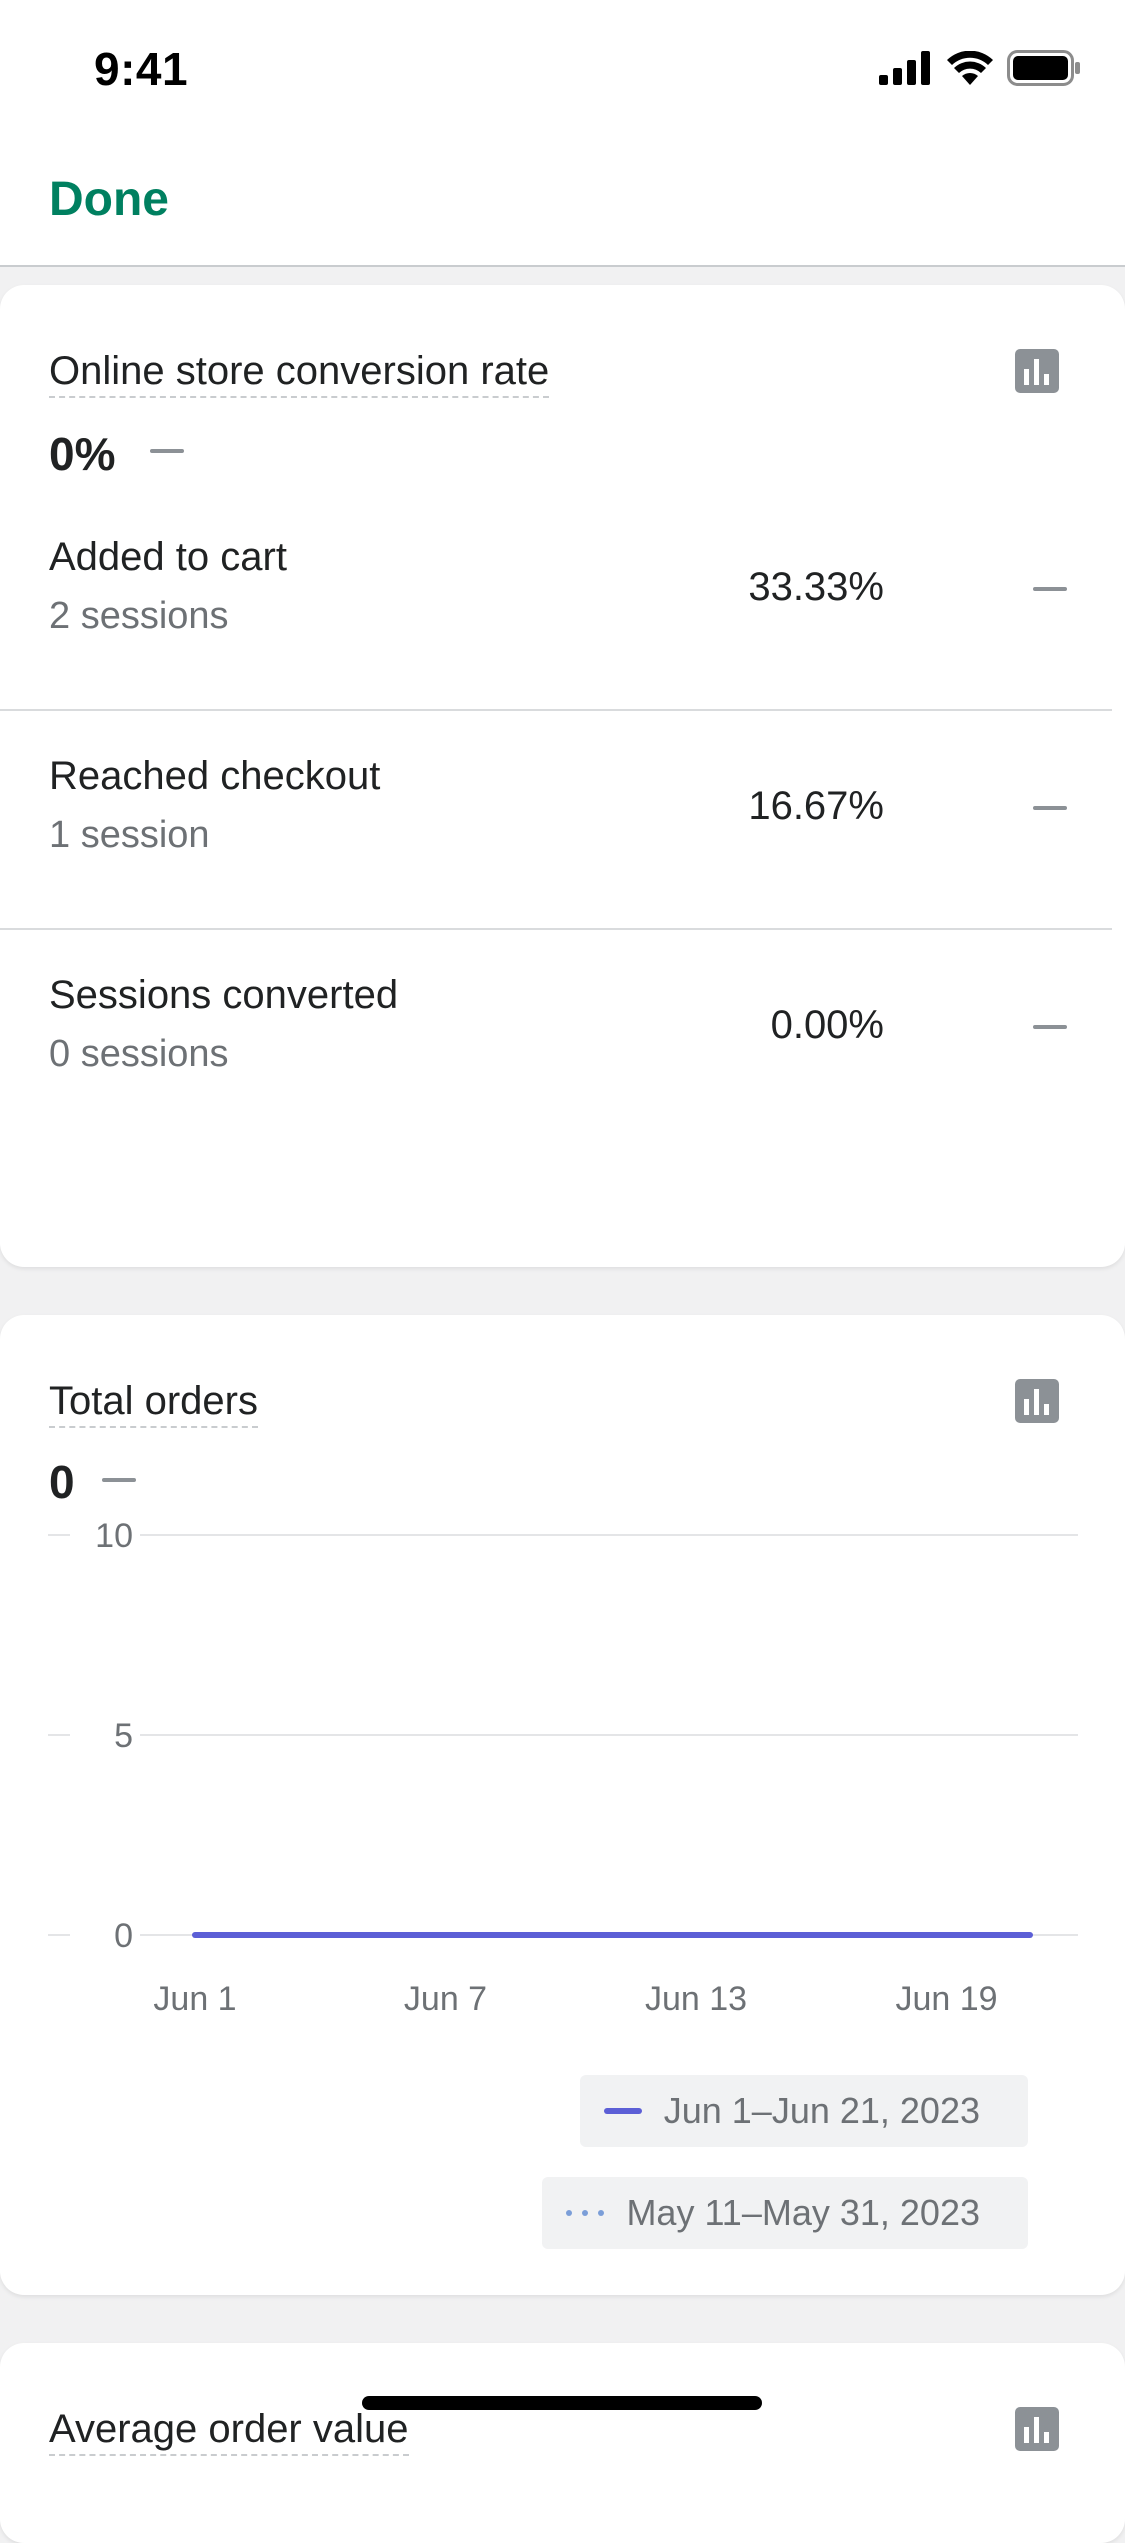  What do you see at coordinates (114, 1536) in the screenshot?
I see `y-tick-label: 10` at bounding box center [114, 1536].